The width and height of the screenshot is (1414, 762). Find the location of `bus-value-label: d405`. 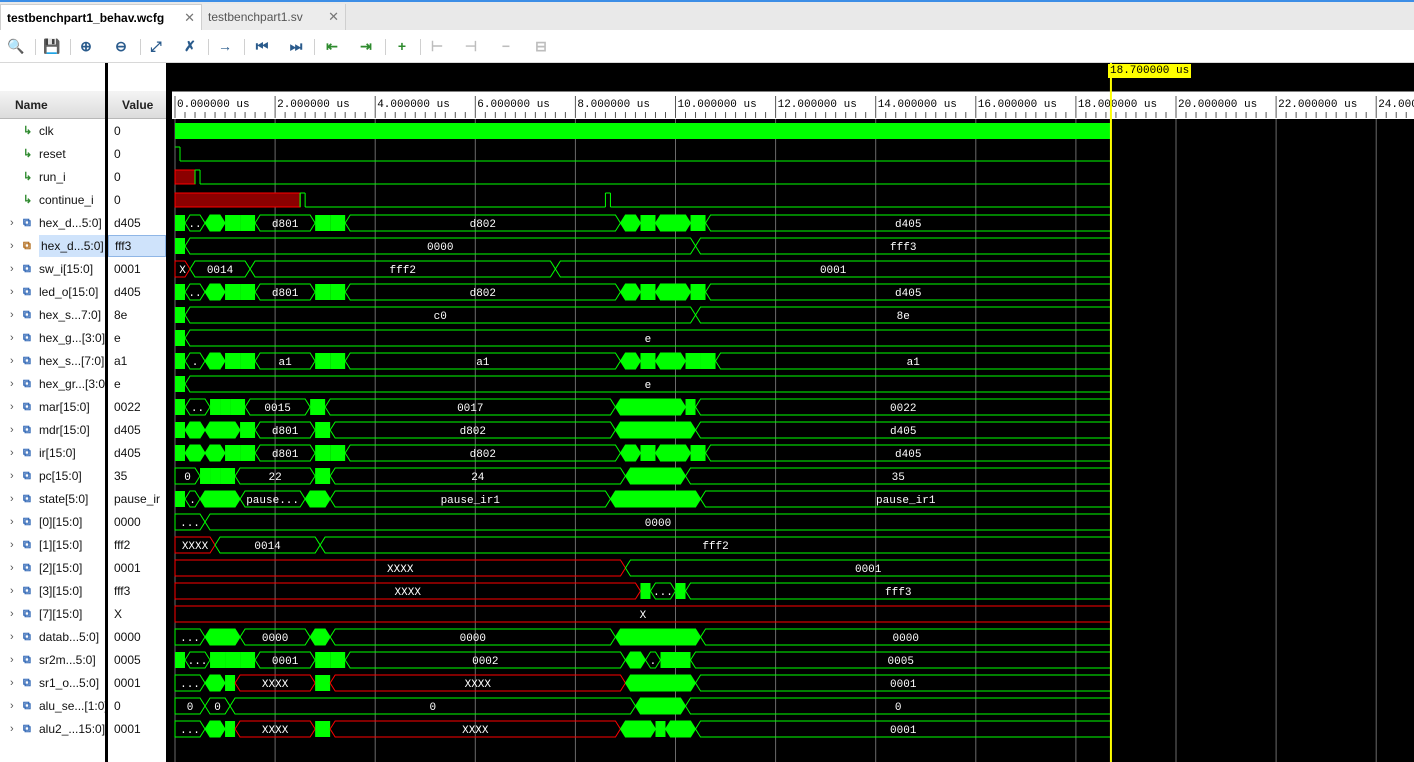

bus-value-label: d405 is located at coordinates (908, 294).